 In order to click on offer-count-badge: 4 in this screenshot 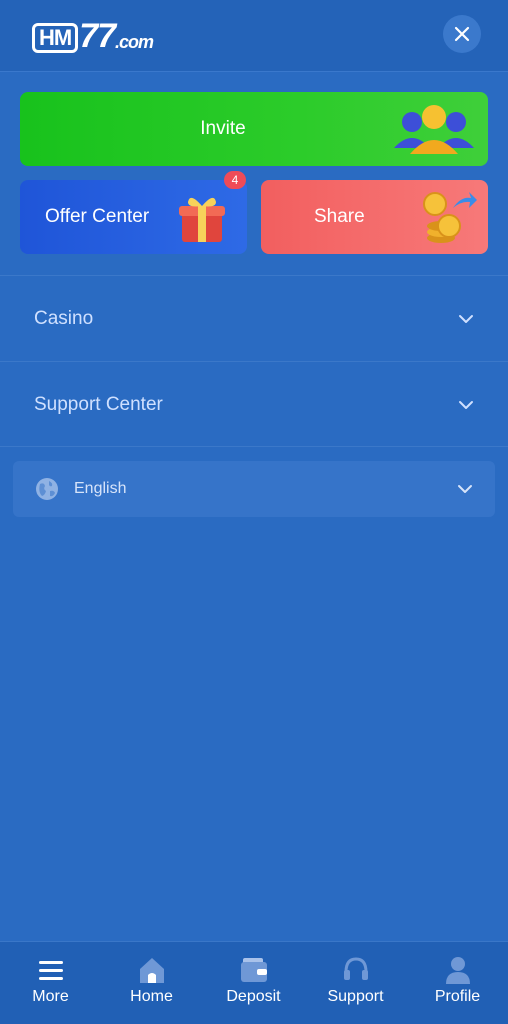, I will do `click(235, 180)`.